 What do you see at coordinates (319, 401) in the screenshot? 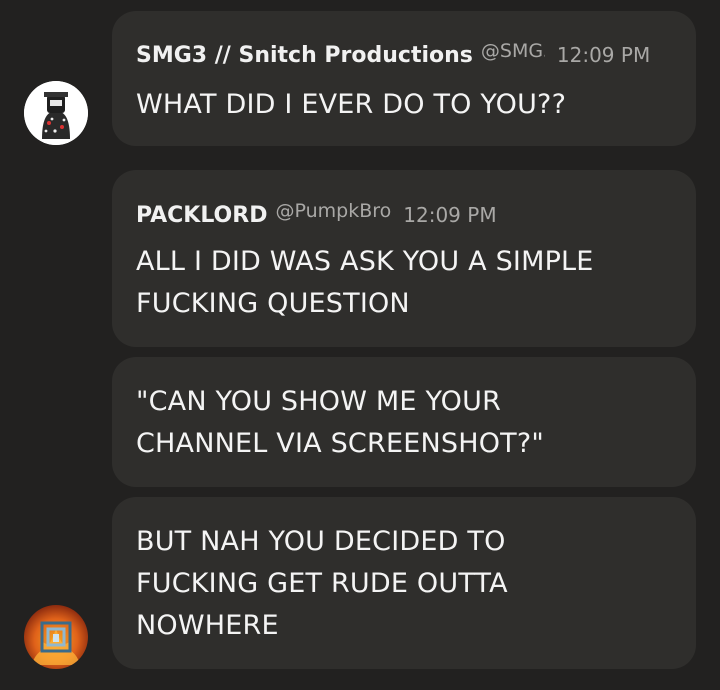
I see `message-line: "CAN YOU SHOW ME YOUR` at bounding box center [319, 401].